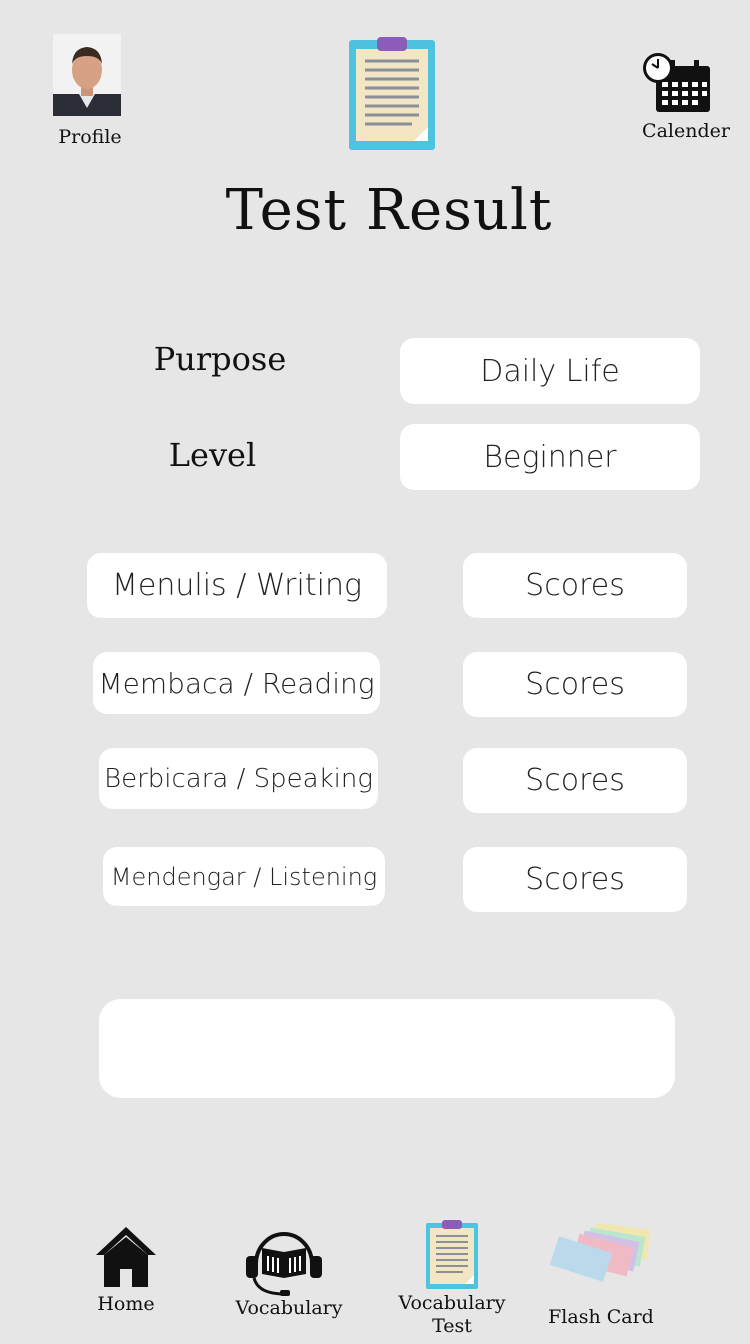 This screenshot has width=750, height=1344. I want to click on calendar-label: Calender, so click(686, 131).